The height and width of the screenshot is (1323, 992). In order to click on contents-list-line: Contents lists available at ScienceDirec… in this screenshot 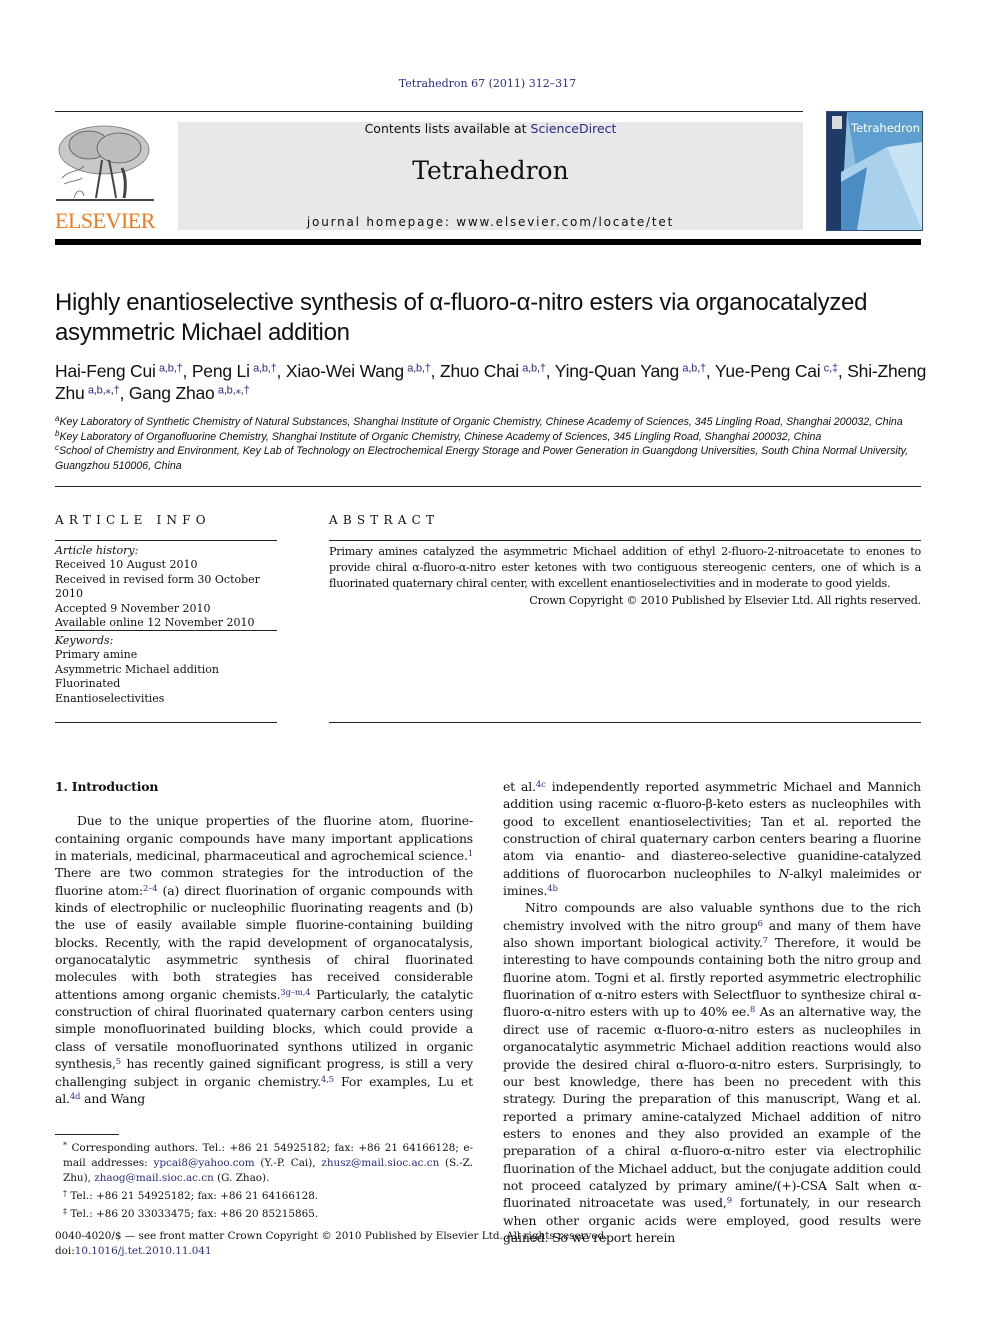, I will do `click(490, 129)`.